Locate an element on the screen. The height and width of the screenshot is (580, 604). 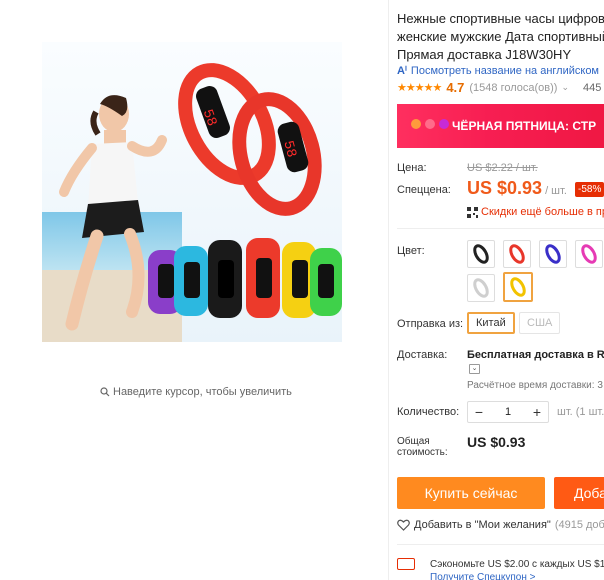
quantity-stepper: − 1 + is located at coordinates (508, 412).